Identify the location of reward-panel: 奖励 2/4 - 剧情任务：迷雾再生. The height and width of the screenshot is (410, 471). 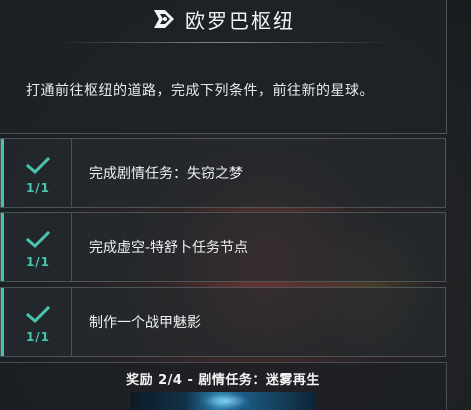
(223, 386).